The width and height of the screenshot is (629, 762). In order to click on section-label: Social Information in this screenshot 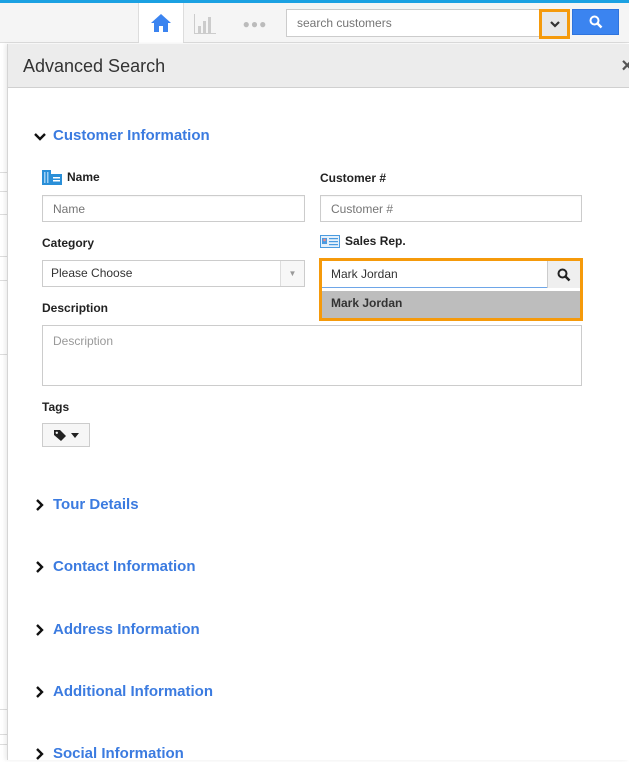, I will do `click(118, 753)`.